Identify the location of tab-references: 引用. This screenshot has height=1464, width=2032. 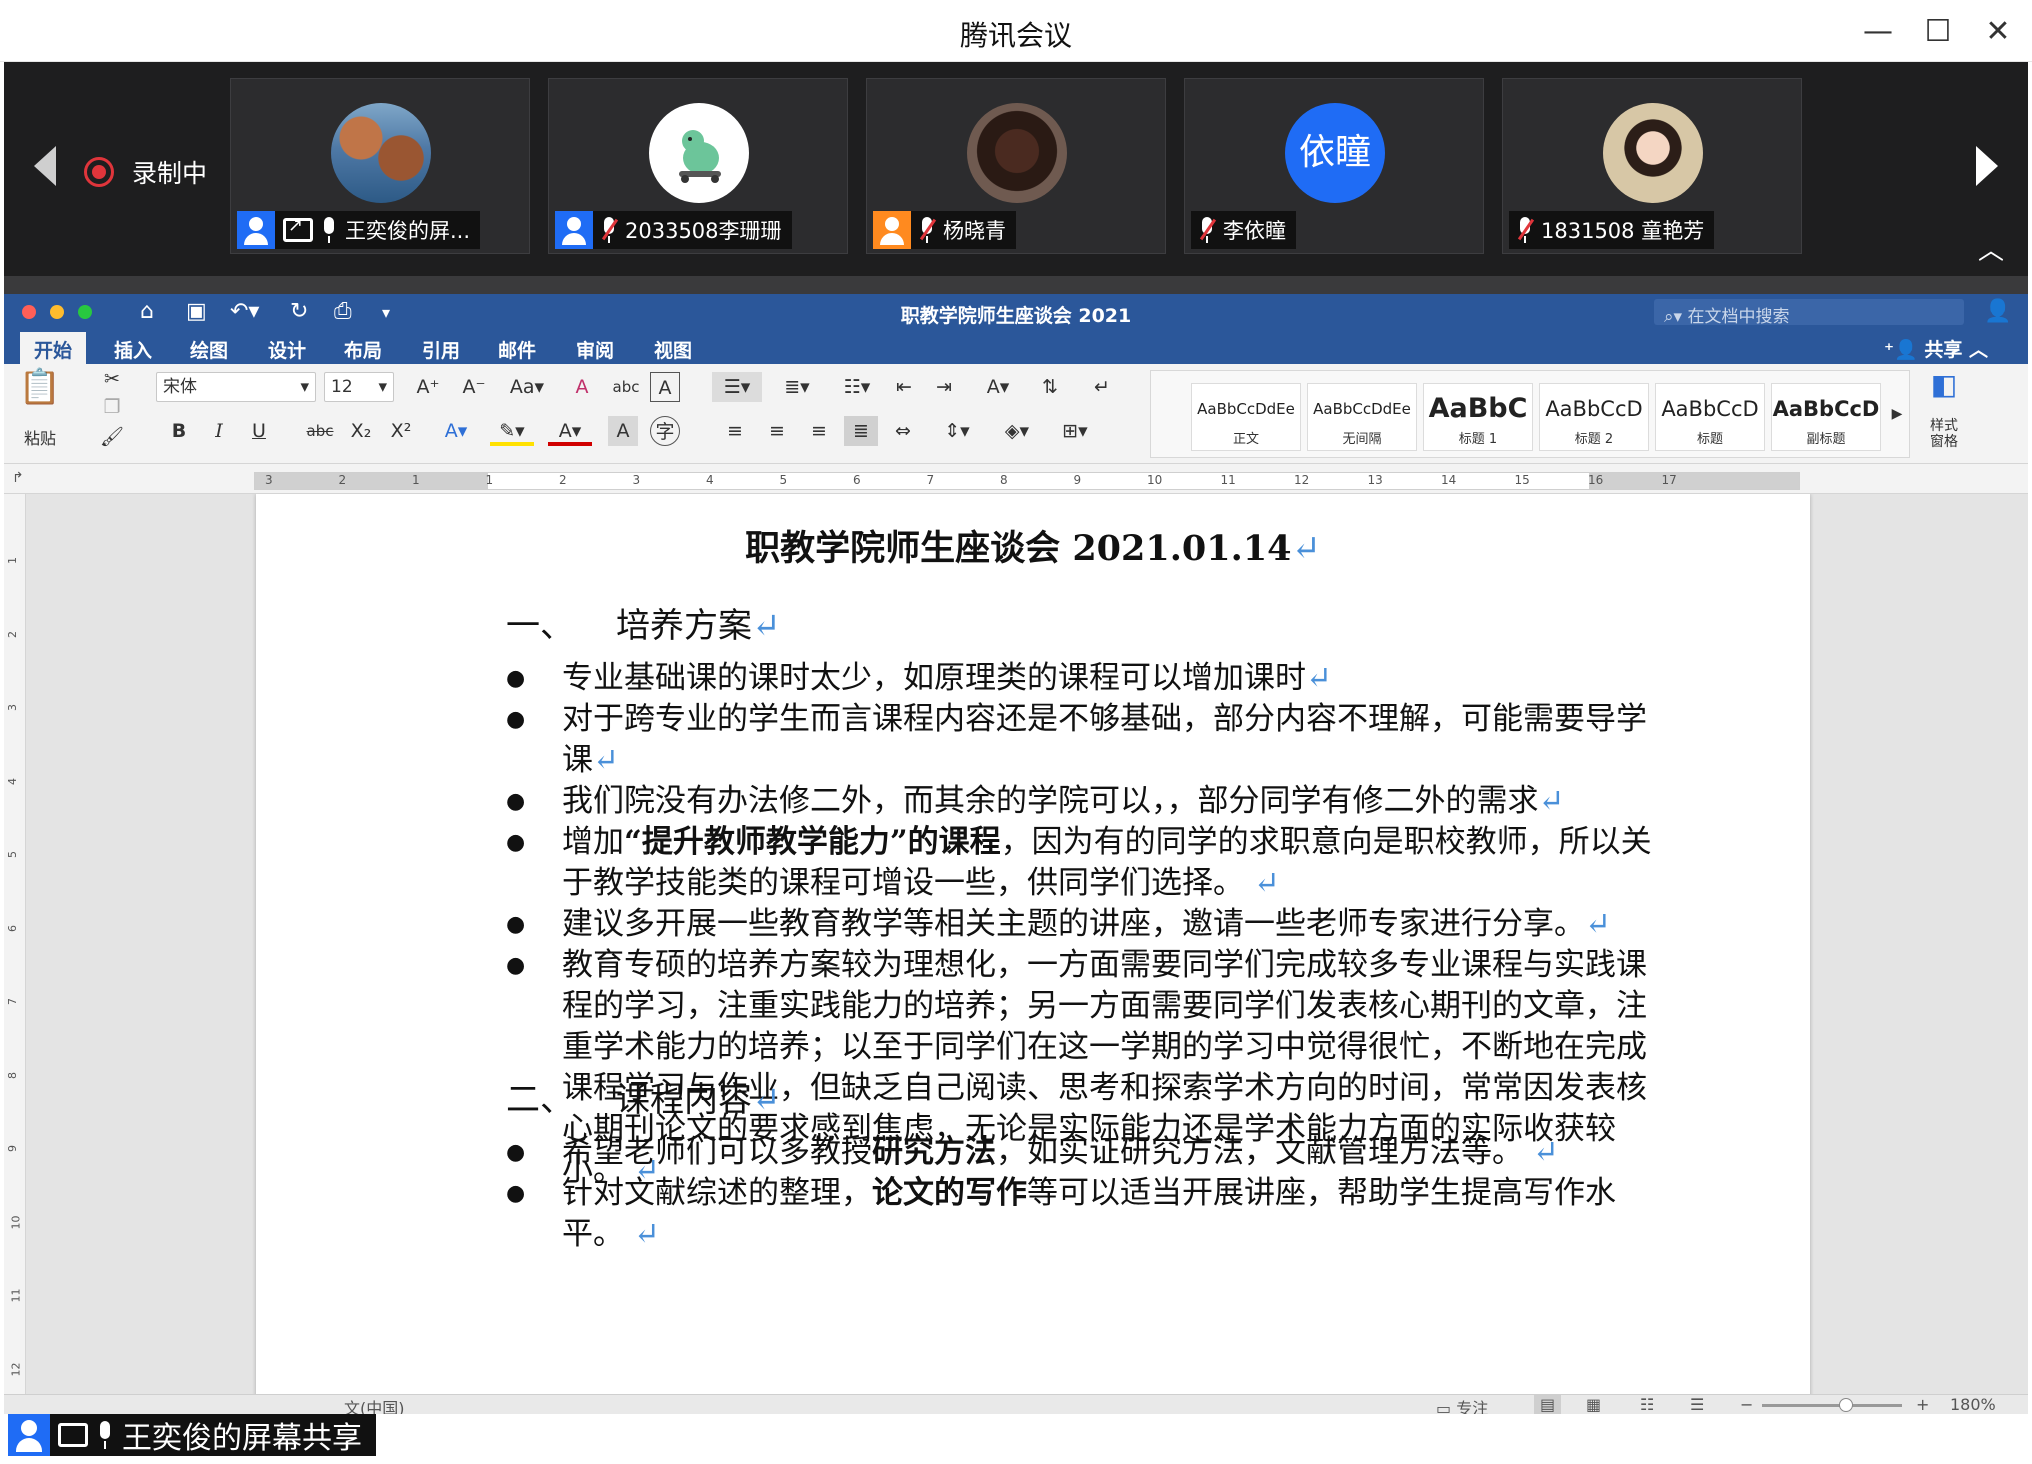
(441, 348).